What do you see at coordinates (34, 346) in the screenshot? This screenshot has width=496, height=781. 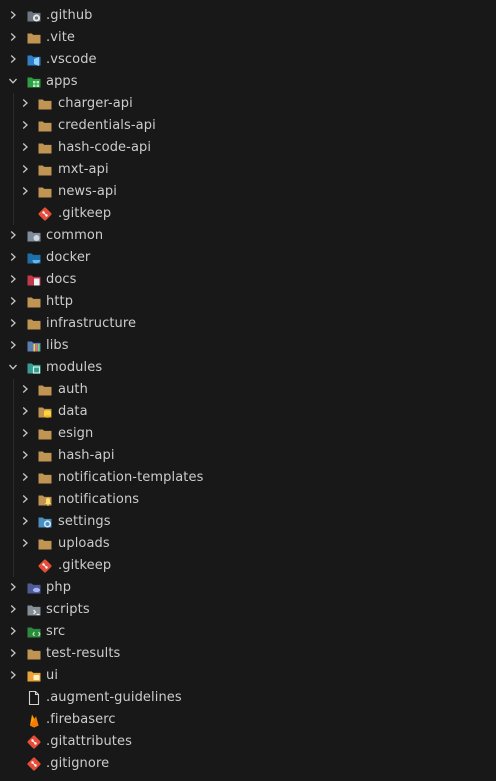 I see `libs-folder-icon` at bounding box center [34, 346].